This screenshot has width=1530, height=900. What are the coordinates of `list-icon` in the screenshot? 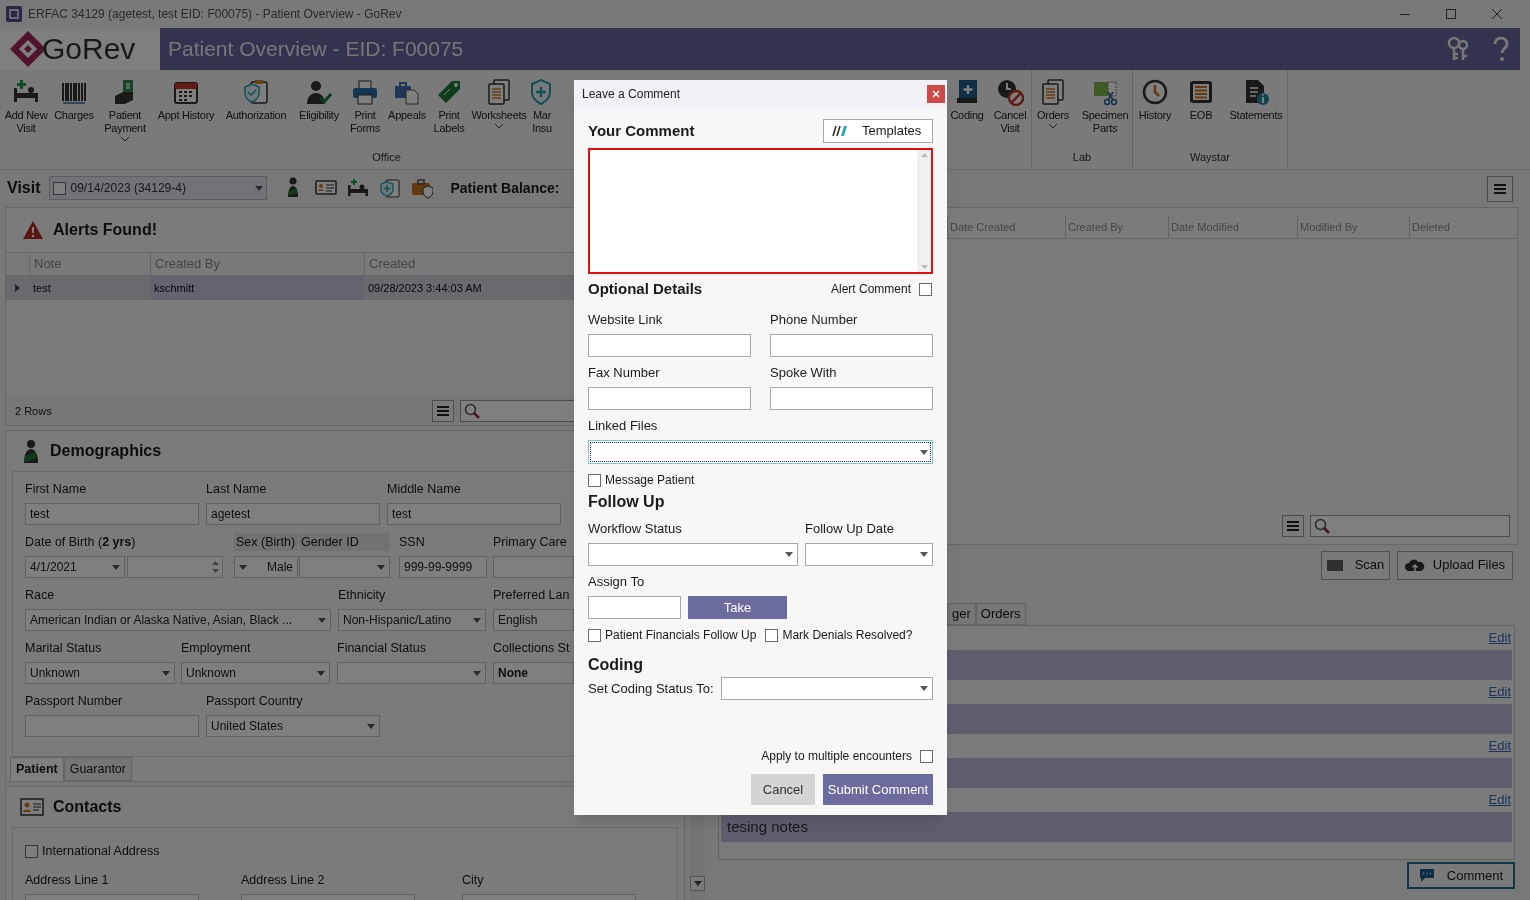 It's located at (1201, 92).